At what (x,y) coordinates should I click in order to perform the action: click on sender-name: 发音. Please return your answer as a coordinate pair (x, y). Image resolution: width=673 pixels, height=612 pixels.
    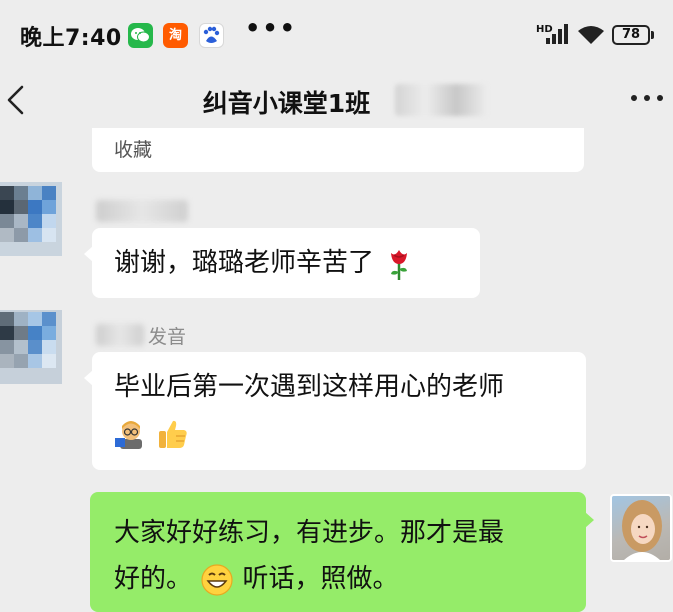
    Looking at the image, I should click on (167, 337).